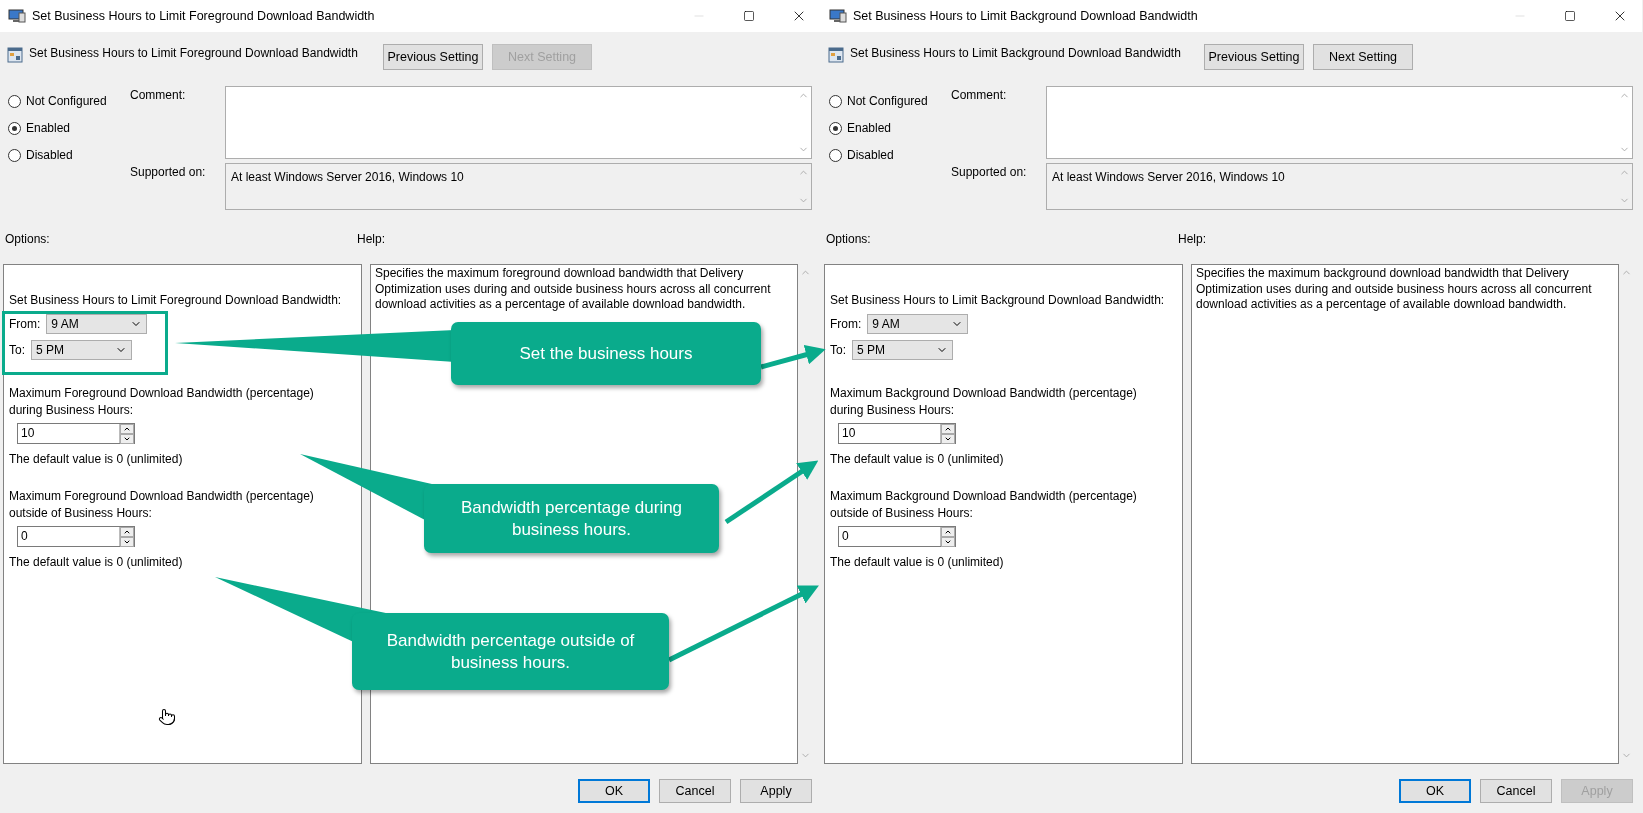 This screenshot has height=813, width=1643. I want to click on field-label: Maximum Background Download Bandwidth (percentage) during Business Hours:, so click(984, 402).